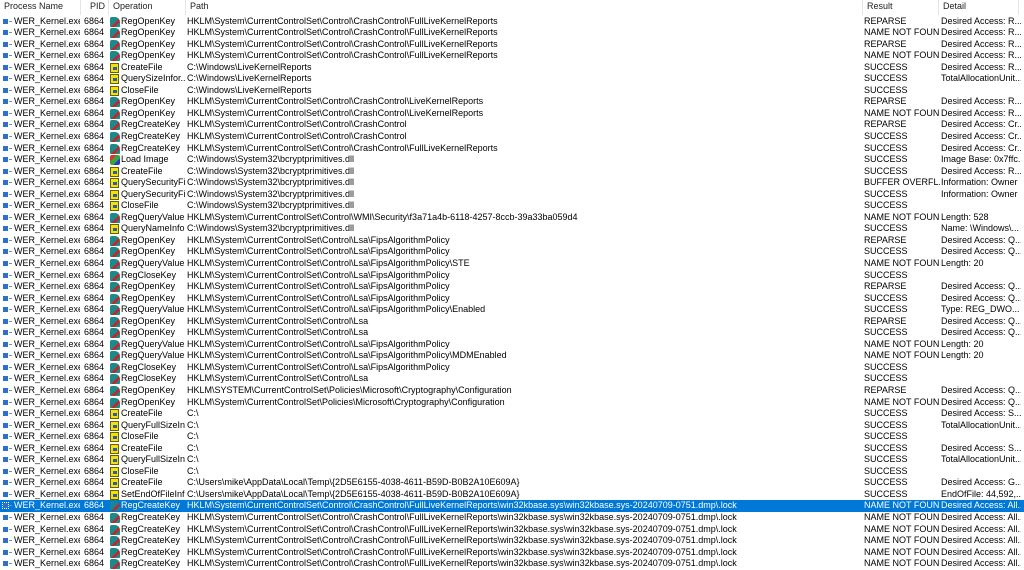 Image resolution: width=1024 pixels, height=570 pixels. I want to click on path-cell: C:\Windows\System32\bcryptprimitives.dll, so click(271, 182).